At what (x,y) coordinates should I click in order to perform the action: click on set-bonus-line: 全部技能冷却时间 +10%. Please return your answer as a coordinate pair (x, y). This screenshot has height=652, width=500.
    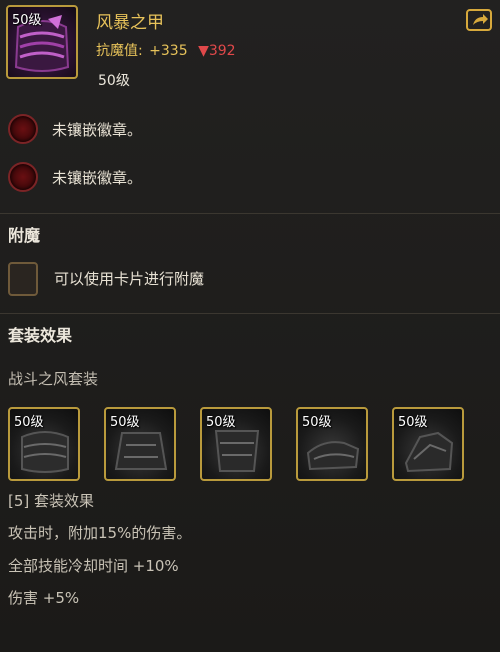
    Looking at the image, I should click on (93, 566).